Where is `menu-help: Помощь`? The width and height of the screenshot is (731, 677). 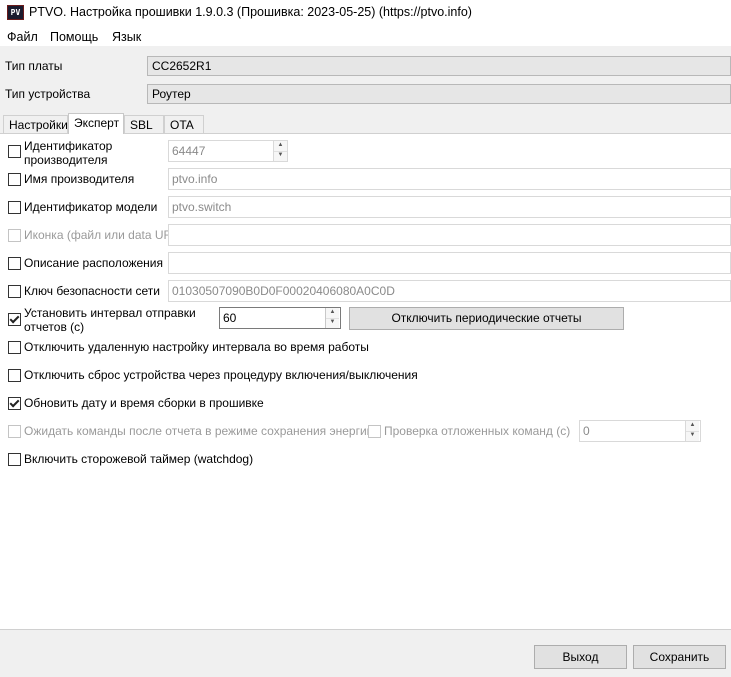 menu-help: Помощь is located at coordinates (74, 37).